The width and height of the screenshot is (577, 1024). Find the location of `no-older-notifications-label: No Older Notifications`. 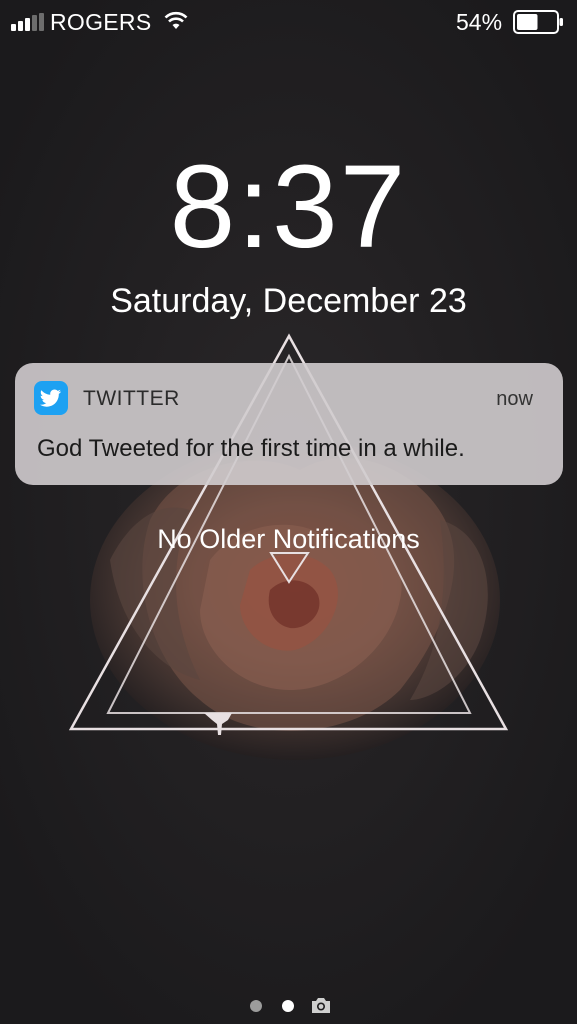

no-older-notifications-label: No Older Notifications is located at coordinates (288, 539).